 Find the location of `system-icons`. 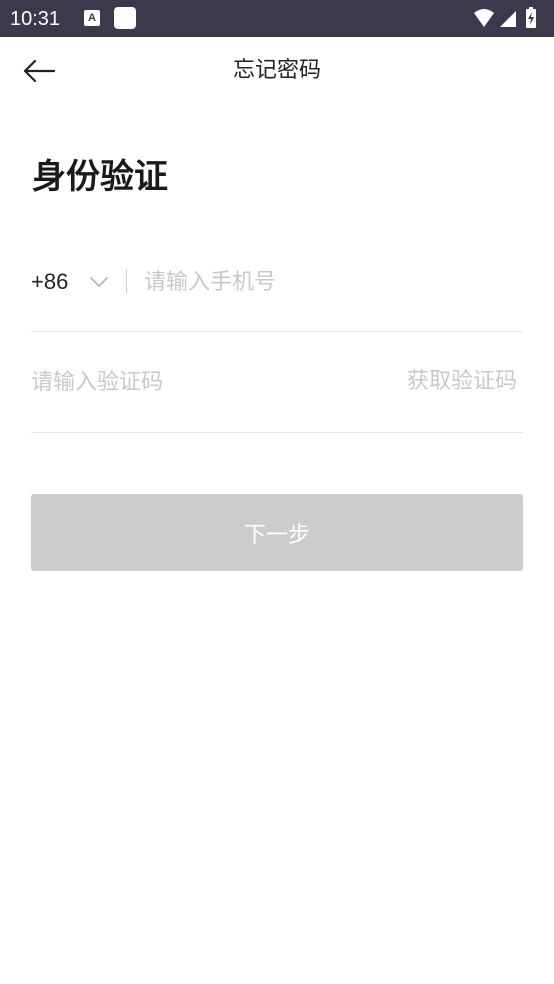

system-icons is located at coordinates (508, 18).